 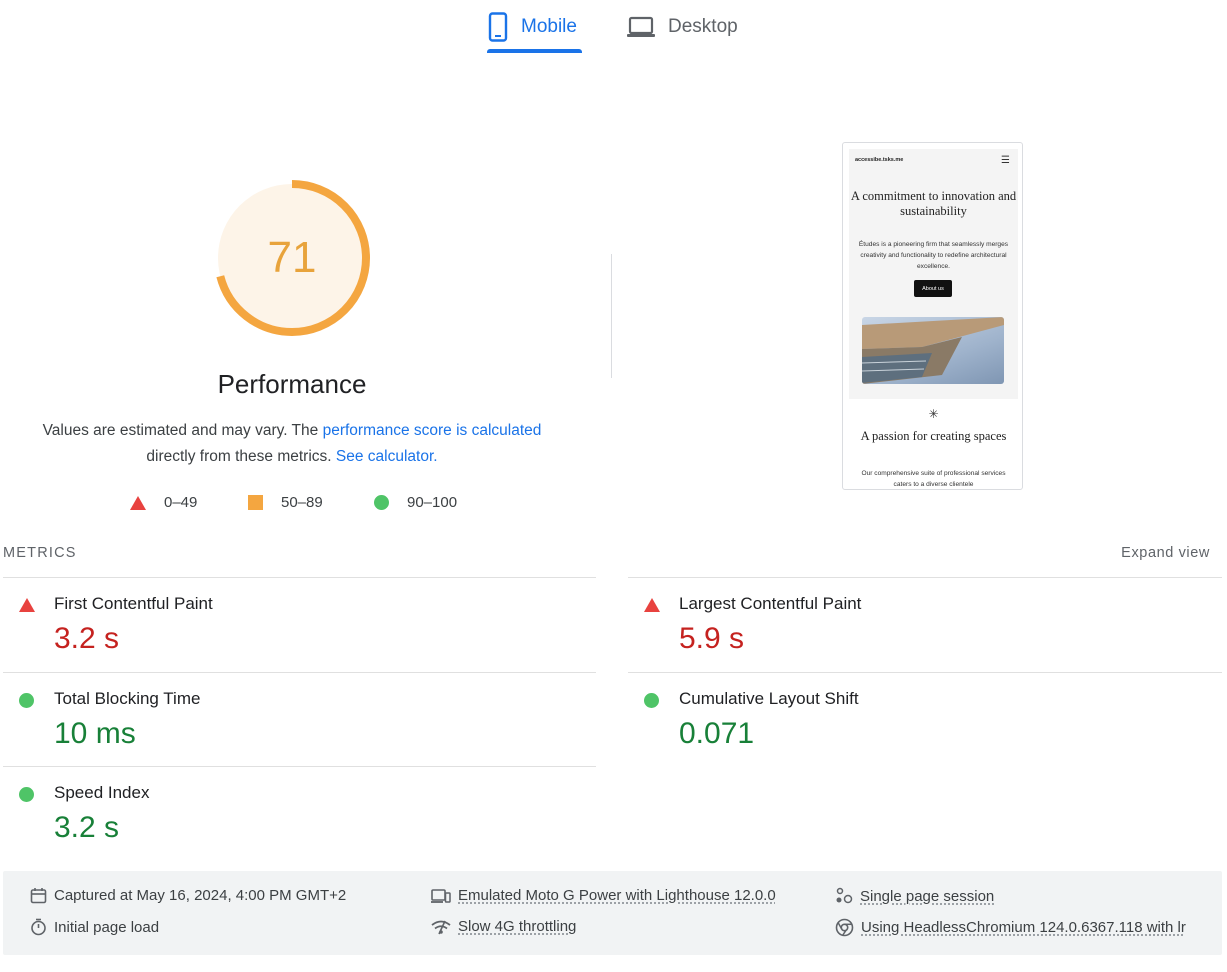 What do you see at coordinates (712, 638) in the screenshot?
I see `metric-value: 5.9 s` at bounding box center [712, 638].